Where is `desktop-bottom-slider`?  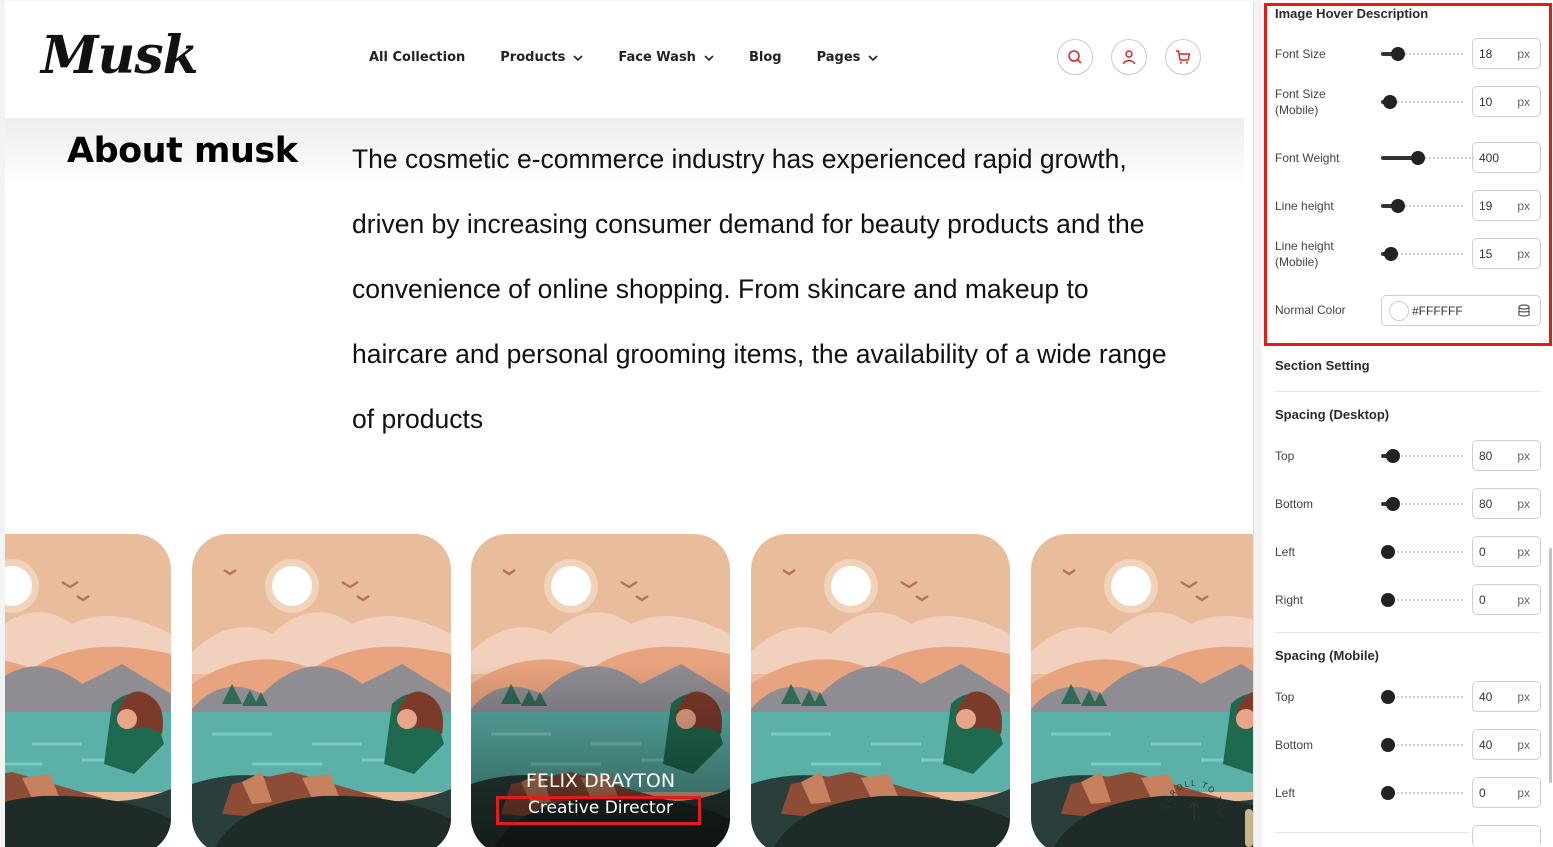 desktop-bottom-slider is located at coordinates (1423, 504).